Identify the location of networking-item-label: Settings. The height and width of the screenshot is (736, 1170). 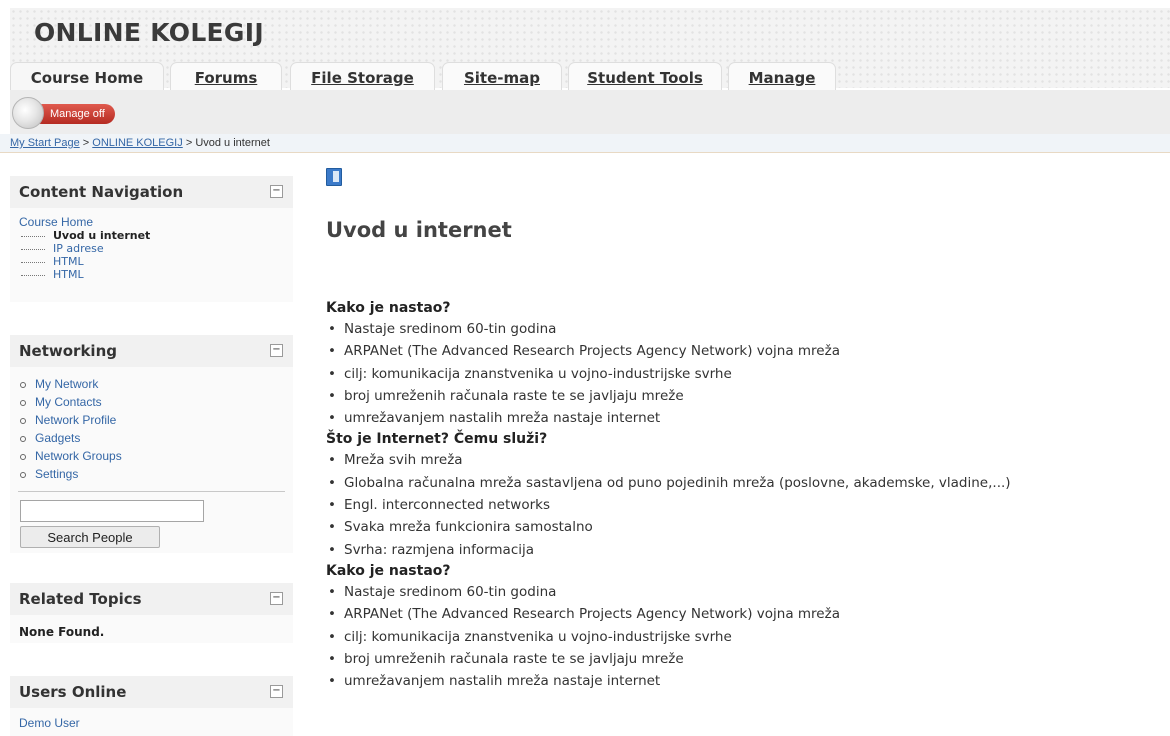
(57, 474).